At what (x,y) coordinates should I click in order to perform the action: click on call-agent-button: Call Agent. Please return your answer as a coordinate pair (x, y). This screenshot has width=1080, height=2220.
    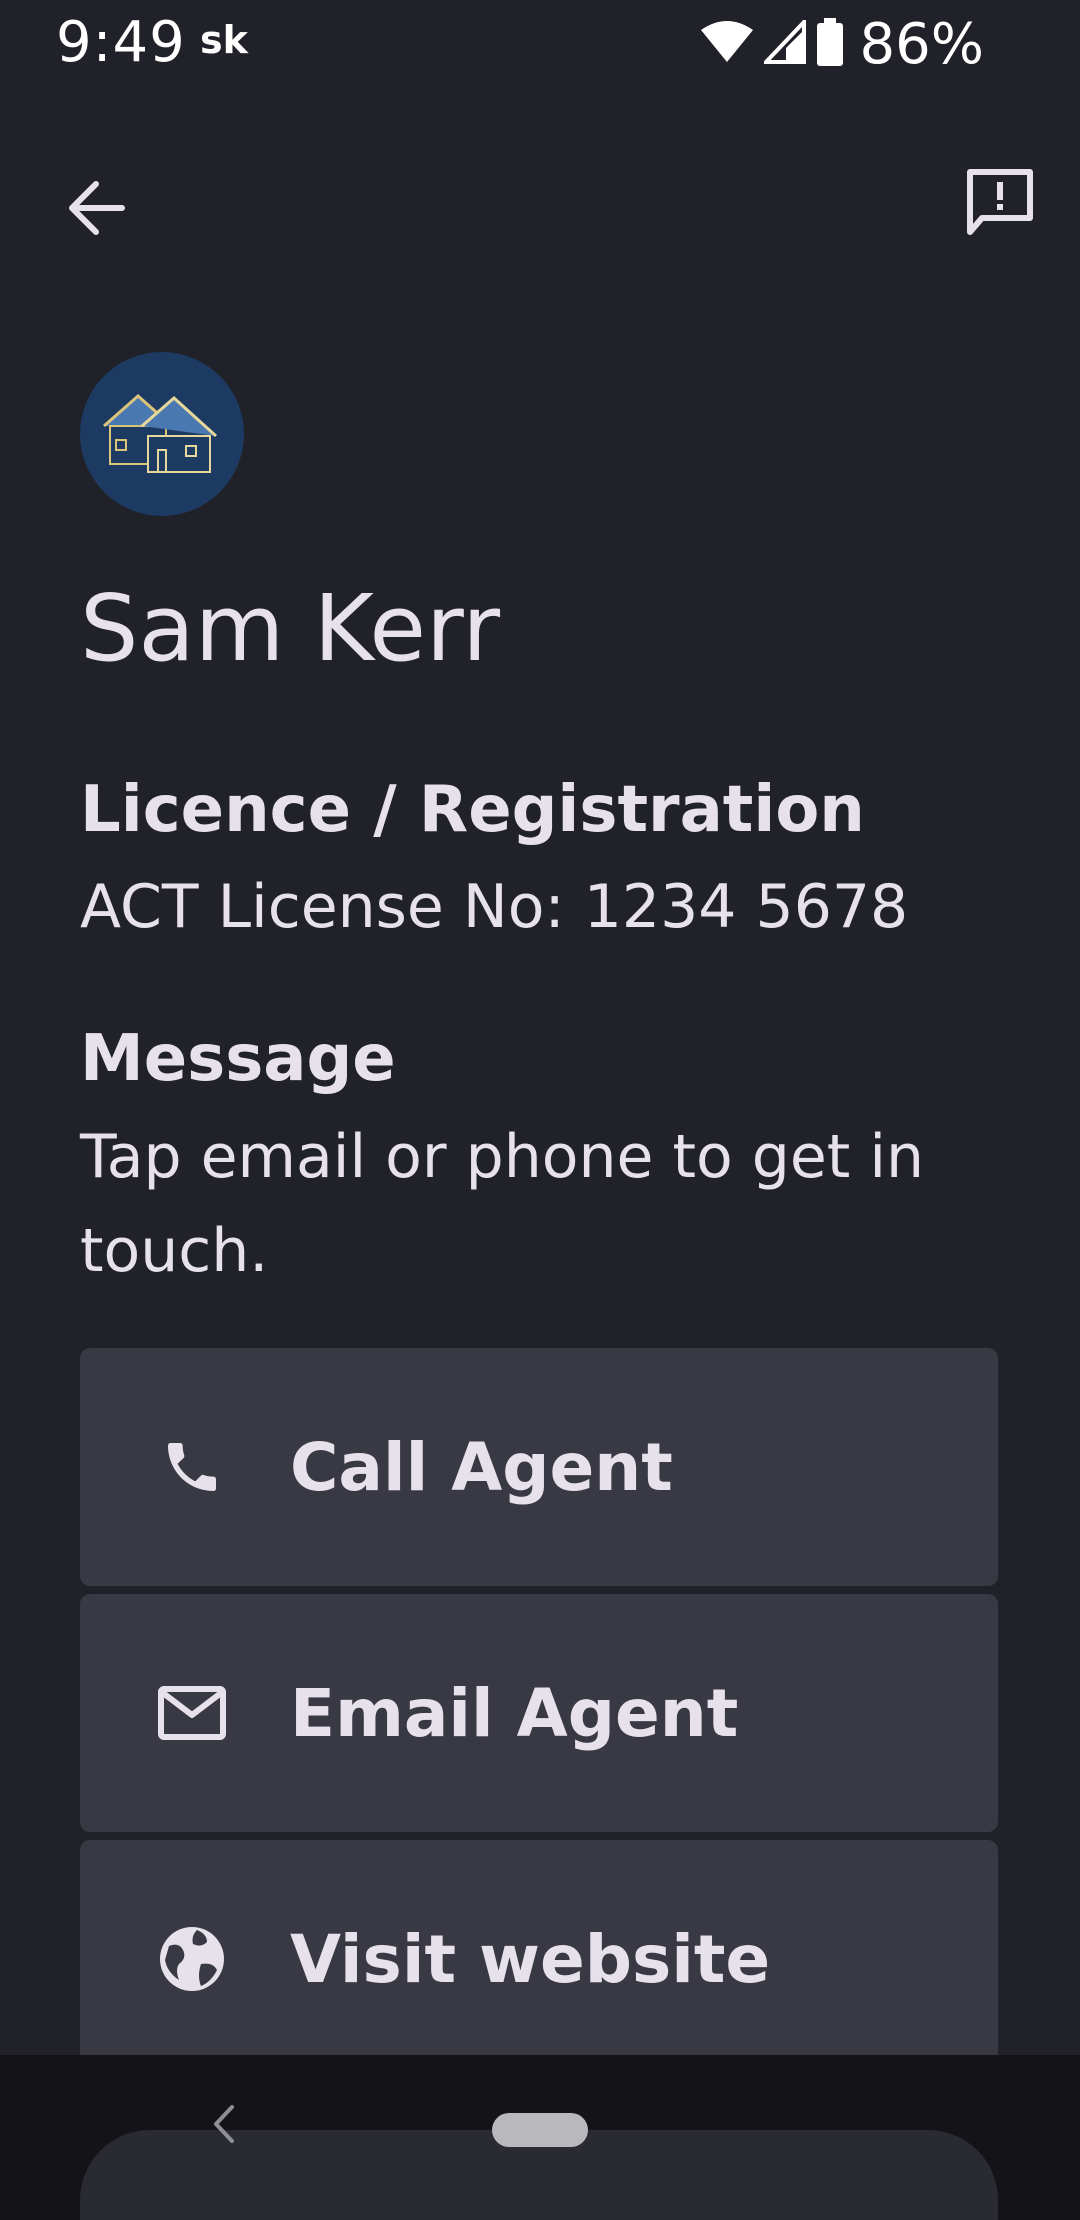
    Looking at the image, I should click on (539, 1467).